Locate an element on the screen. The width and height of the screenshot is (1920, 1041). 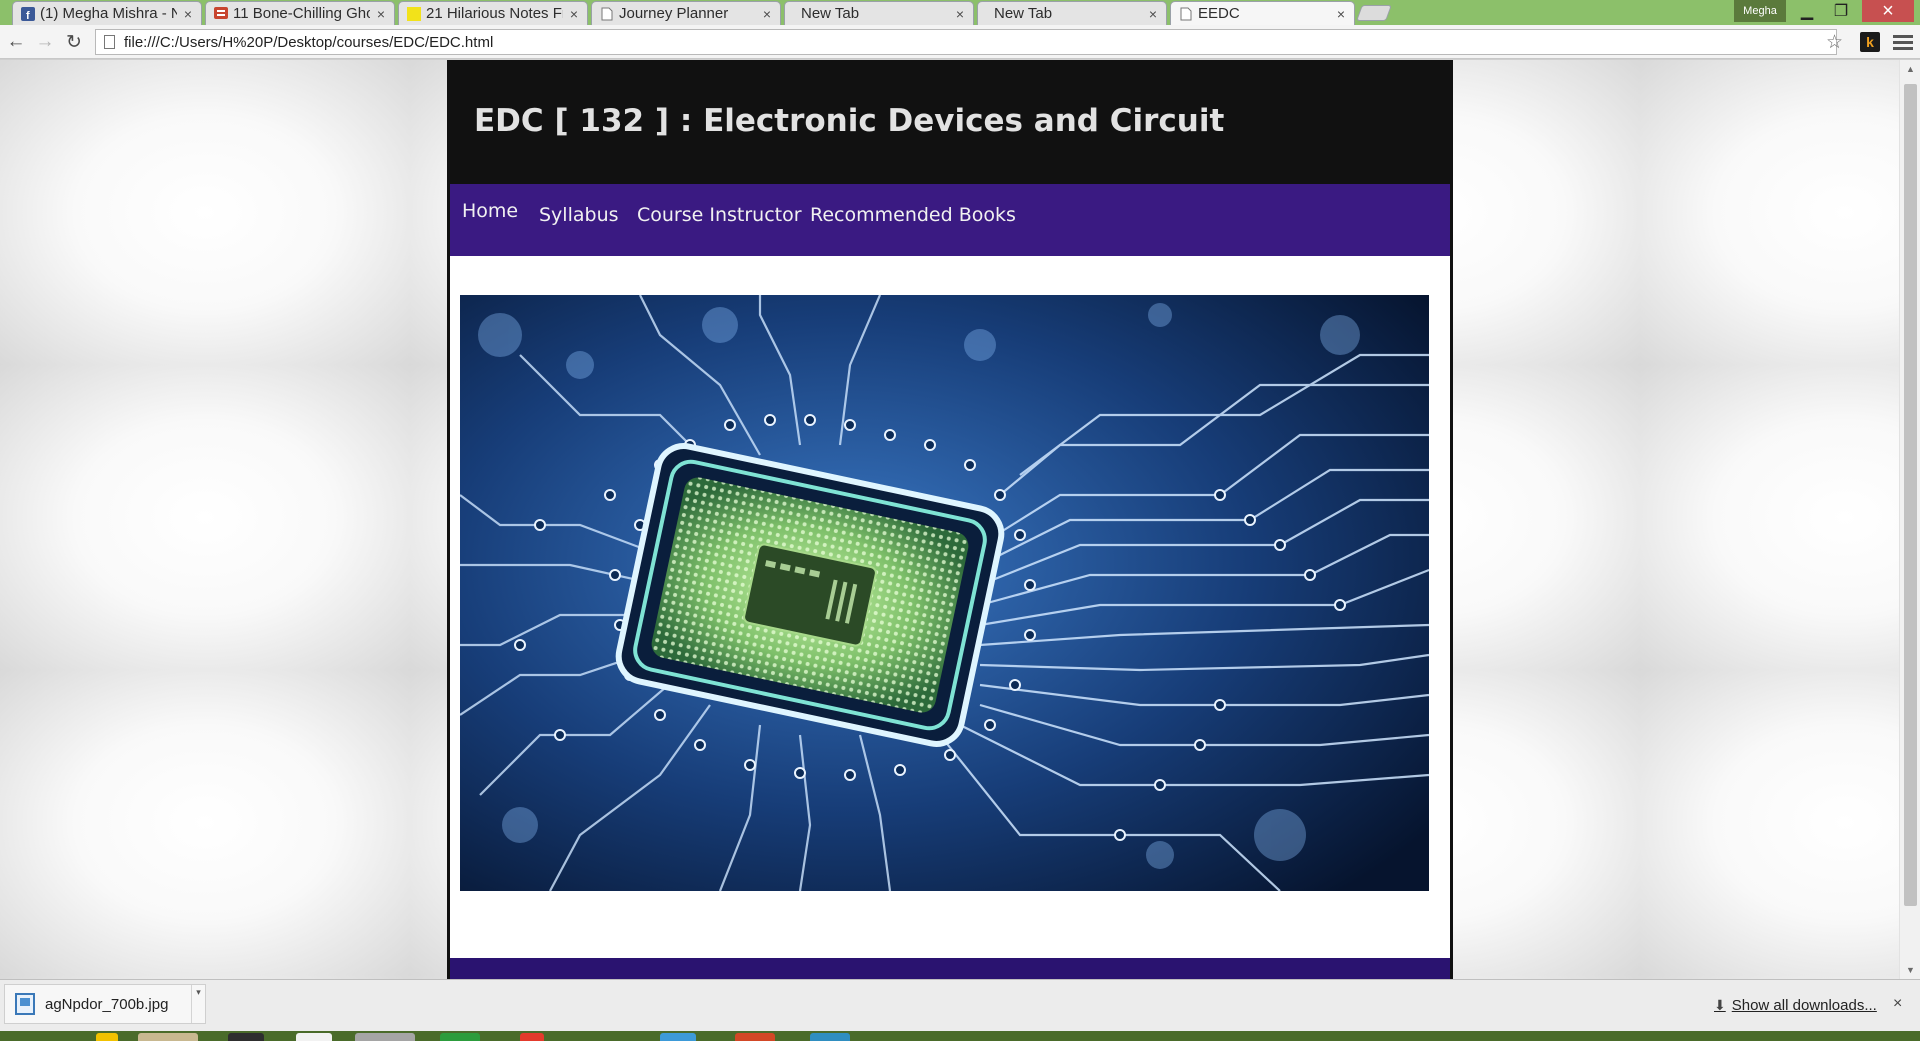
tab-facebook: f (1) Megha Mishra - N × is located at coordinates (107, 13).